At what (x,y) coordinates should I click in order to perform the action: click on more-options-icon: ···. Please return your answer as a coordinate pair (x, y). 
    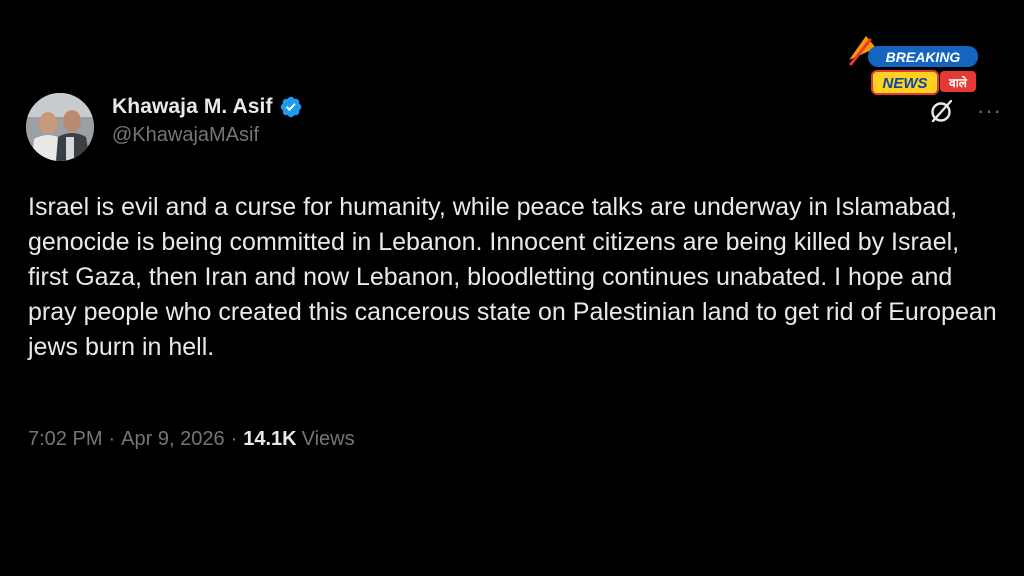
    Looking at the image, I should click on (989, 111).